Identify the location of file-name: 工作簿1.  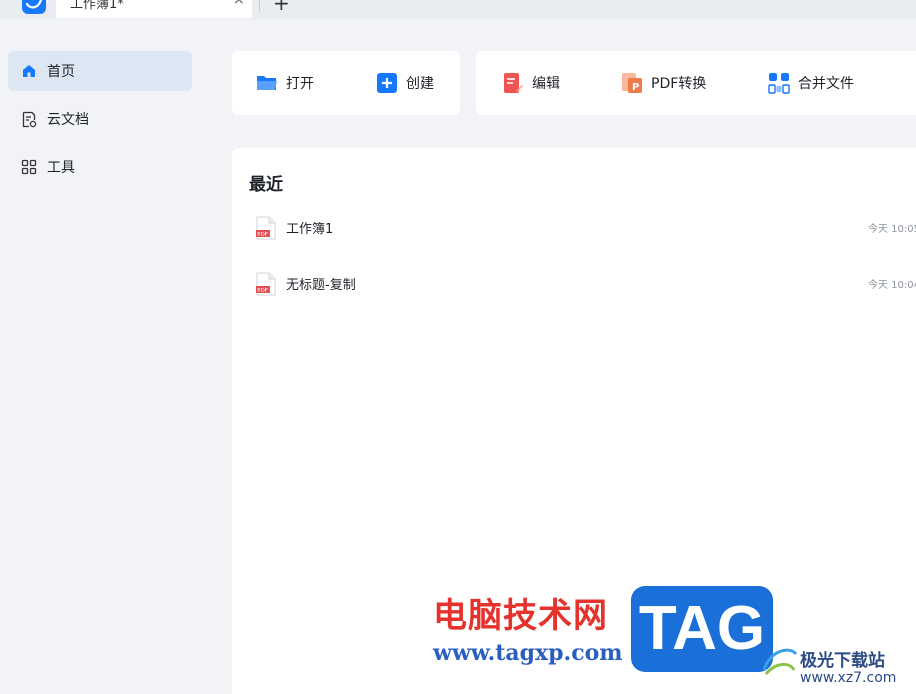
(310, 229).